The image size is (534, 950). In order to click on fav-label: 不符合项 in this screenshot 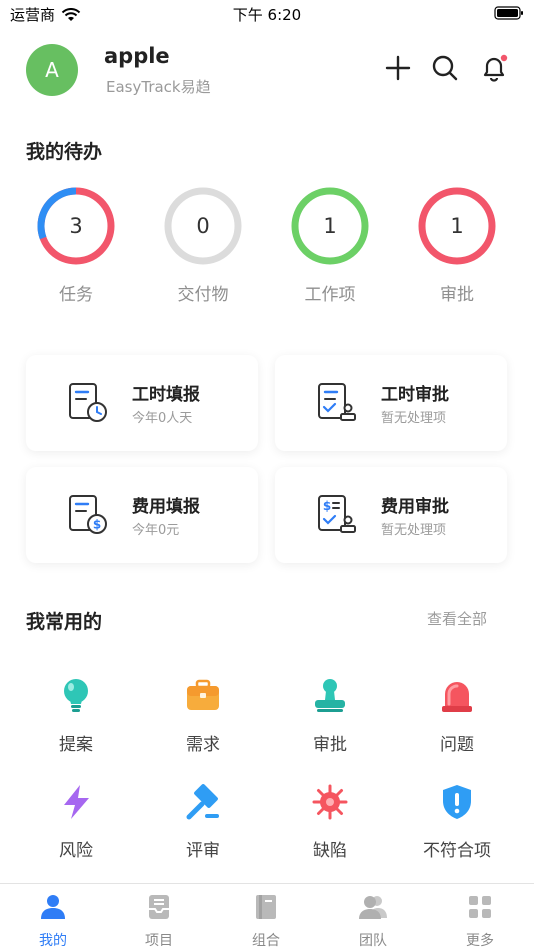, I will do `click(457, 851)`.